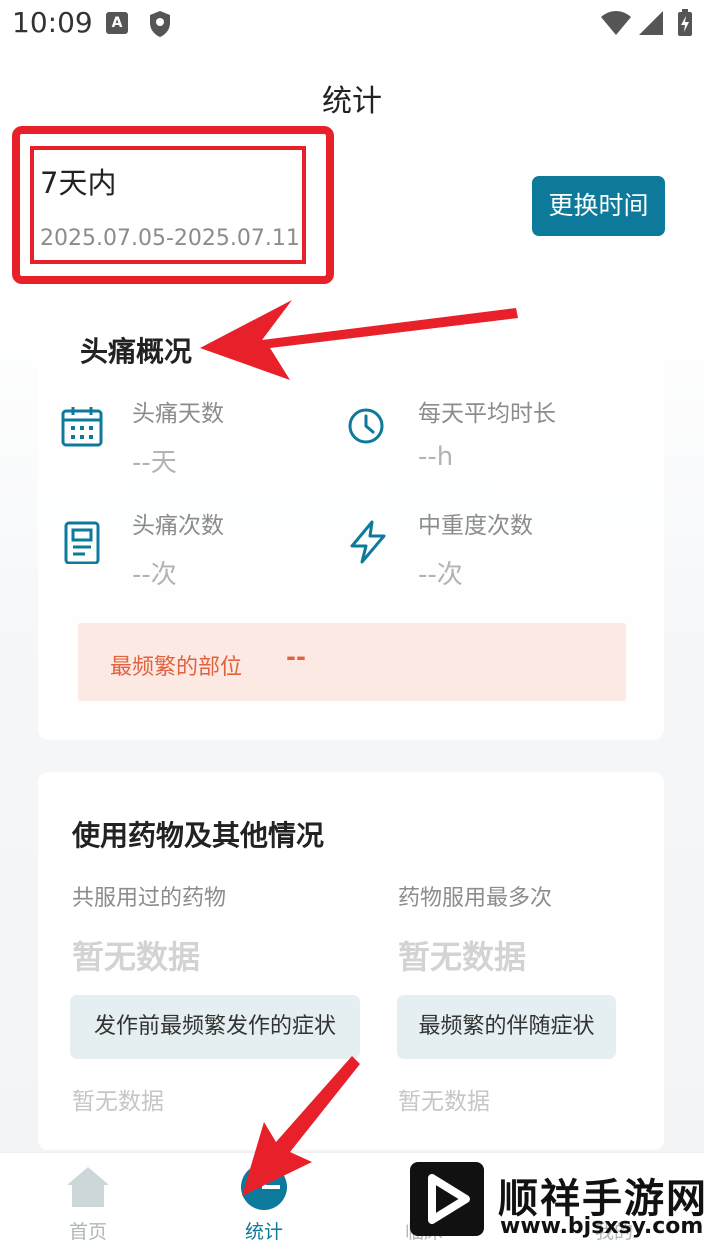 The width and height of the screenshot is (704, 1252). I want to click on date-range-highlight, so click(173, 205).